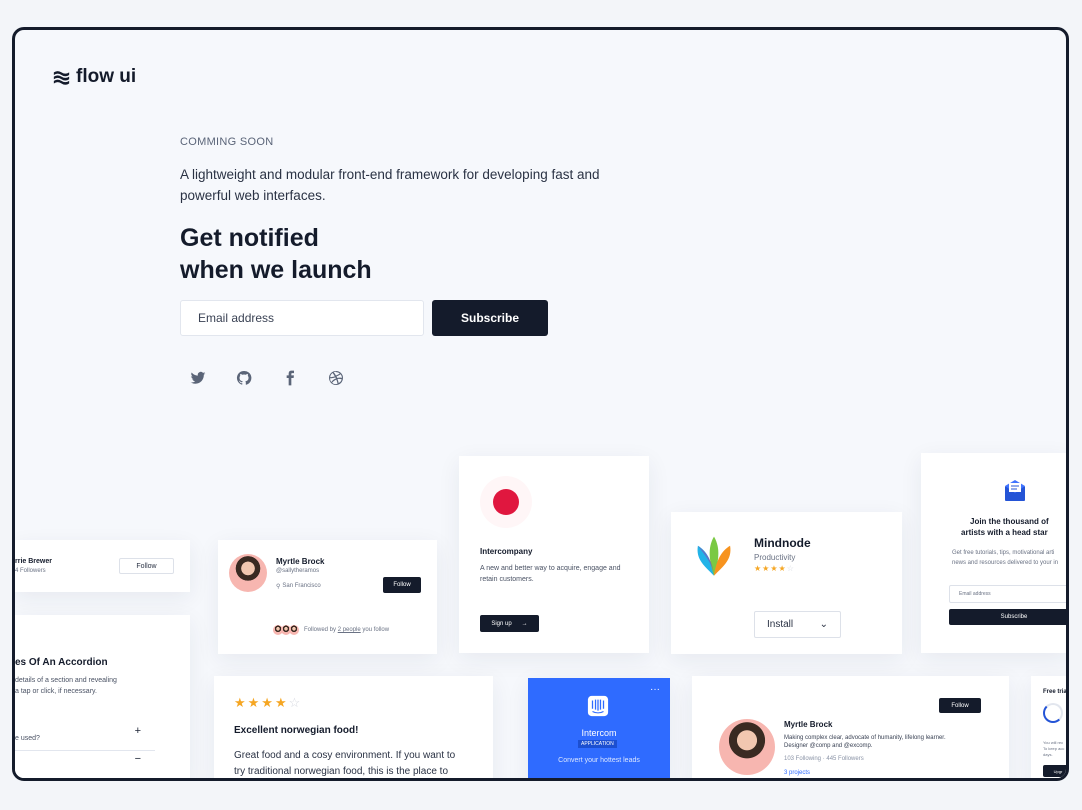  Describe the element at coordinates (56, 691) in the screenshot. I see `accordion-desc-2: a tap or click, if necessary.` at that location.